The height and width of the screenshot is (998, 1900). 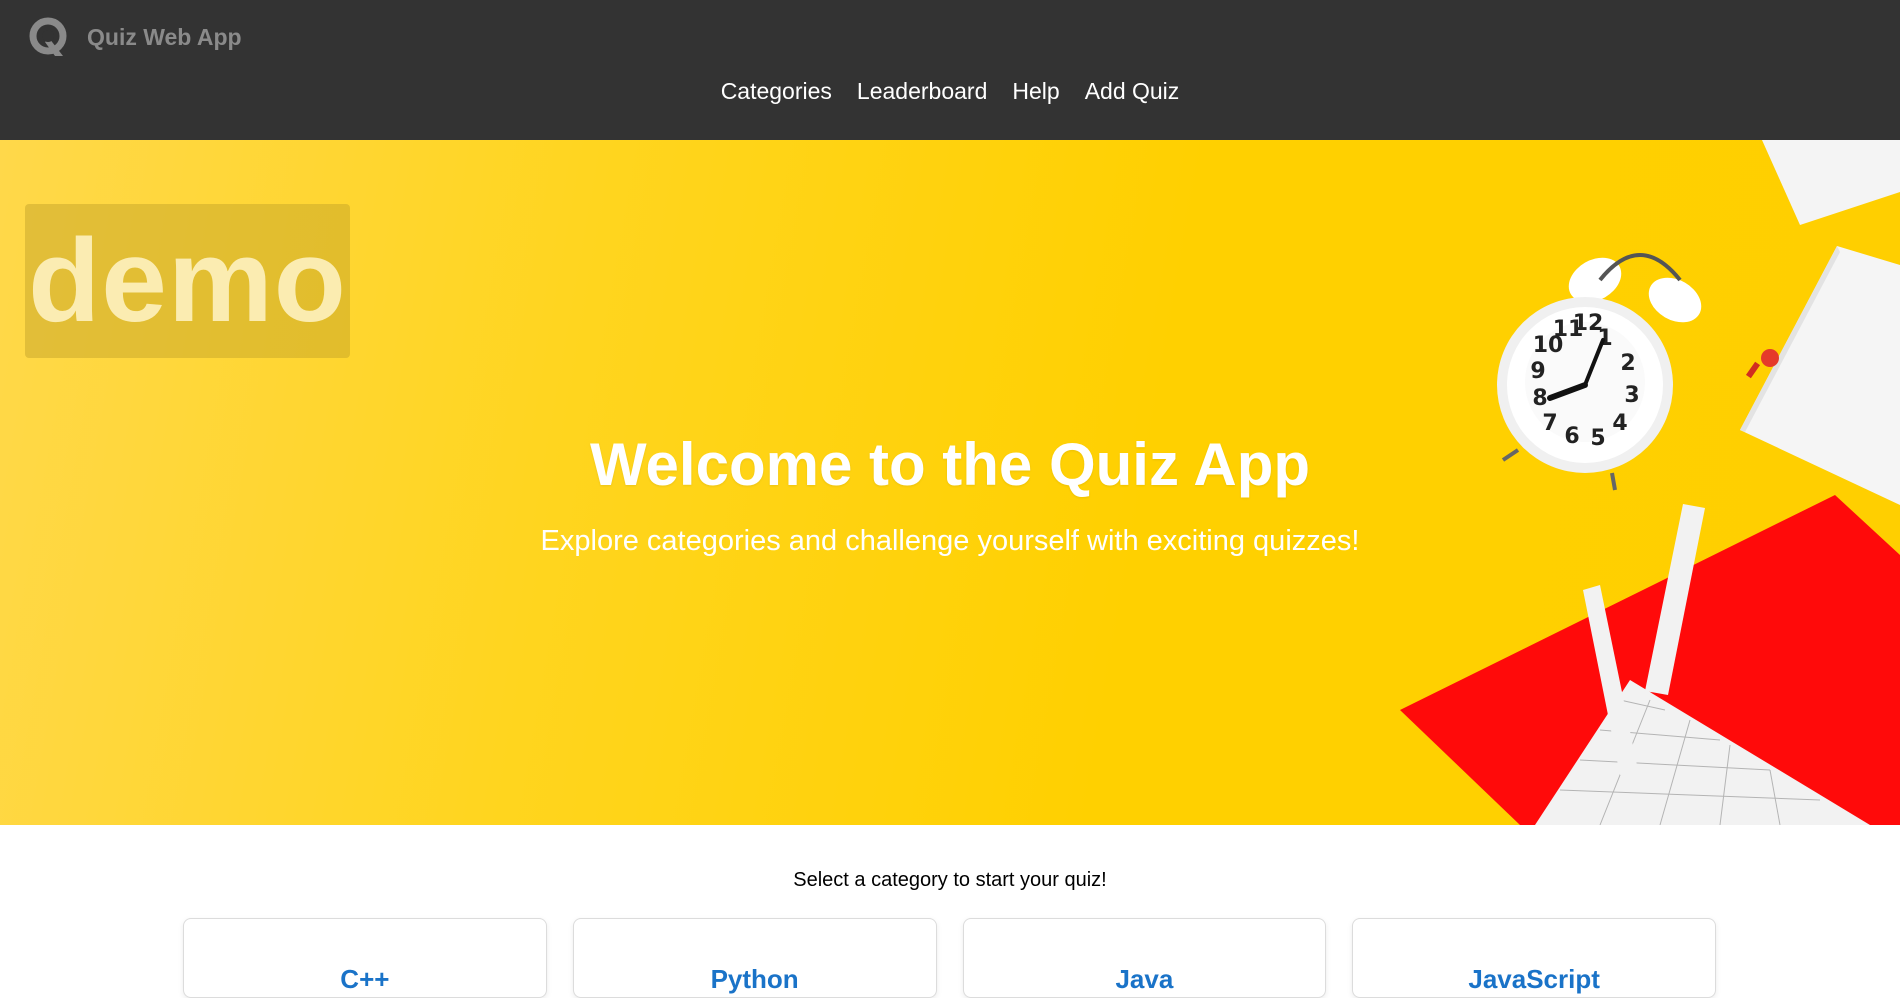 I want to click on nav-add-quiz: Add Quiz, so click(x=1132, y=91).